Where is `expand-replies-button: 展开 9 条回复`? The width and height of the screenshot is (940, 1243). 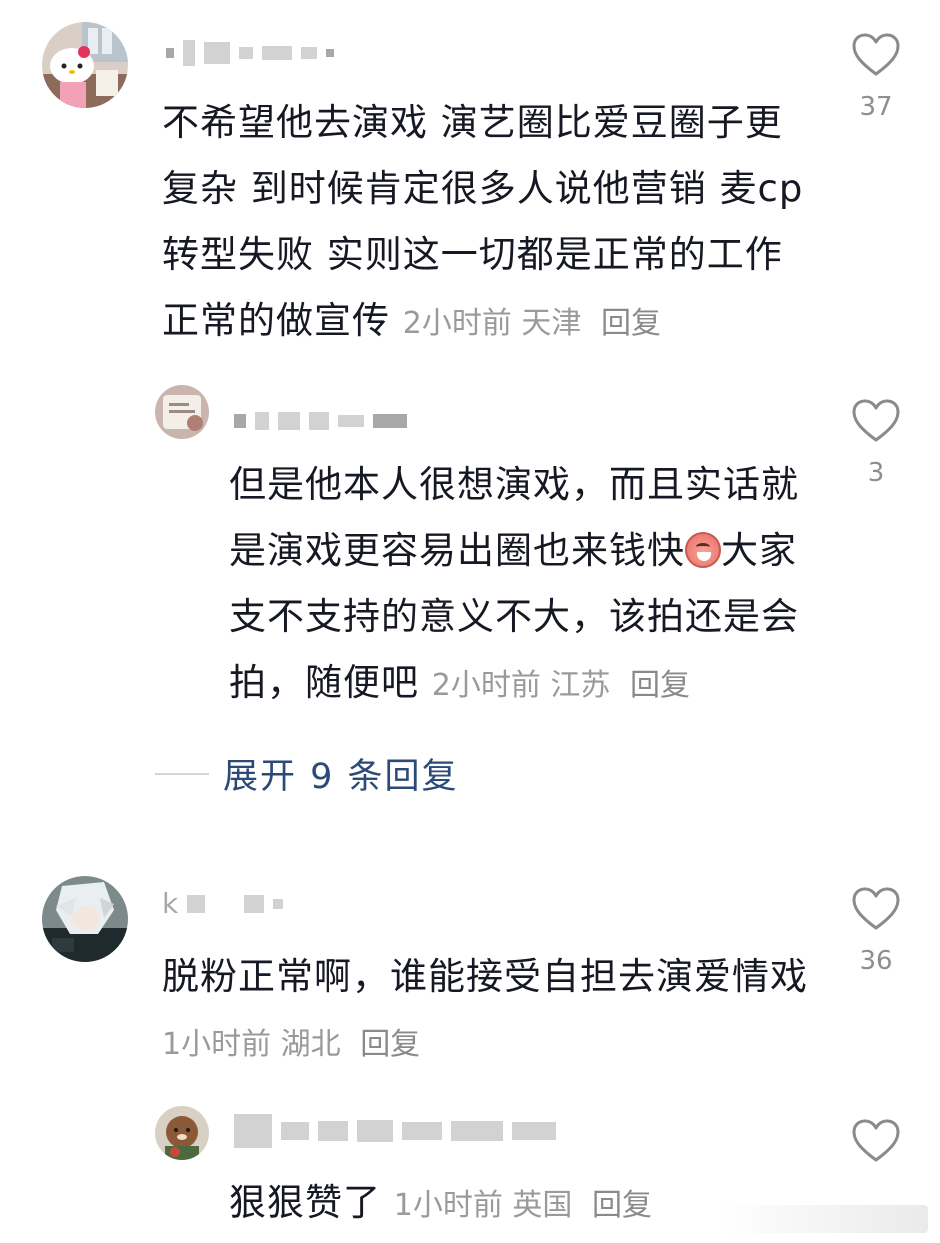 expand-replies-button: 展开 9 条回复 is located at coordinates (307, 773).